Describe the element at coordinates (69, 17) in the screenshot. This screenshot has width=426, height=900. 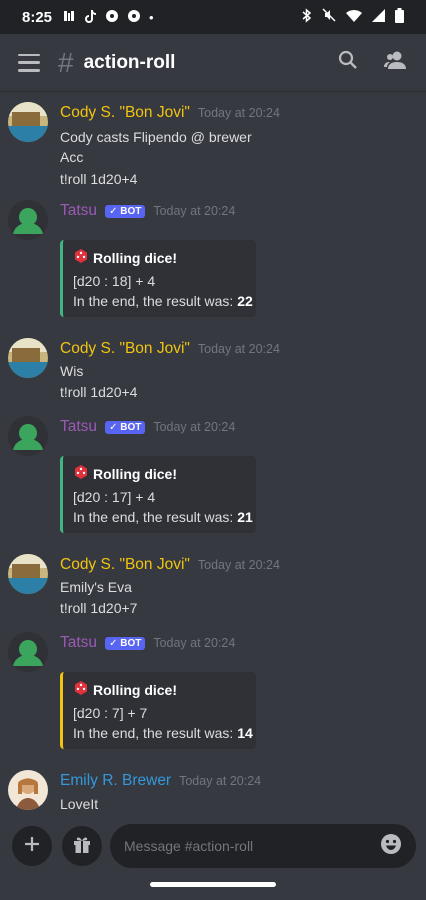
I see `notification-app-icon` at that location.